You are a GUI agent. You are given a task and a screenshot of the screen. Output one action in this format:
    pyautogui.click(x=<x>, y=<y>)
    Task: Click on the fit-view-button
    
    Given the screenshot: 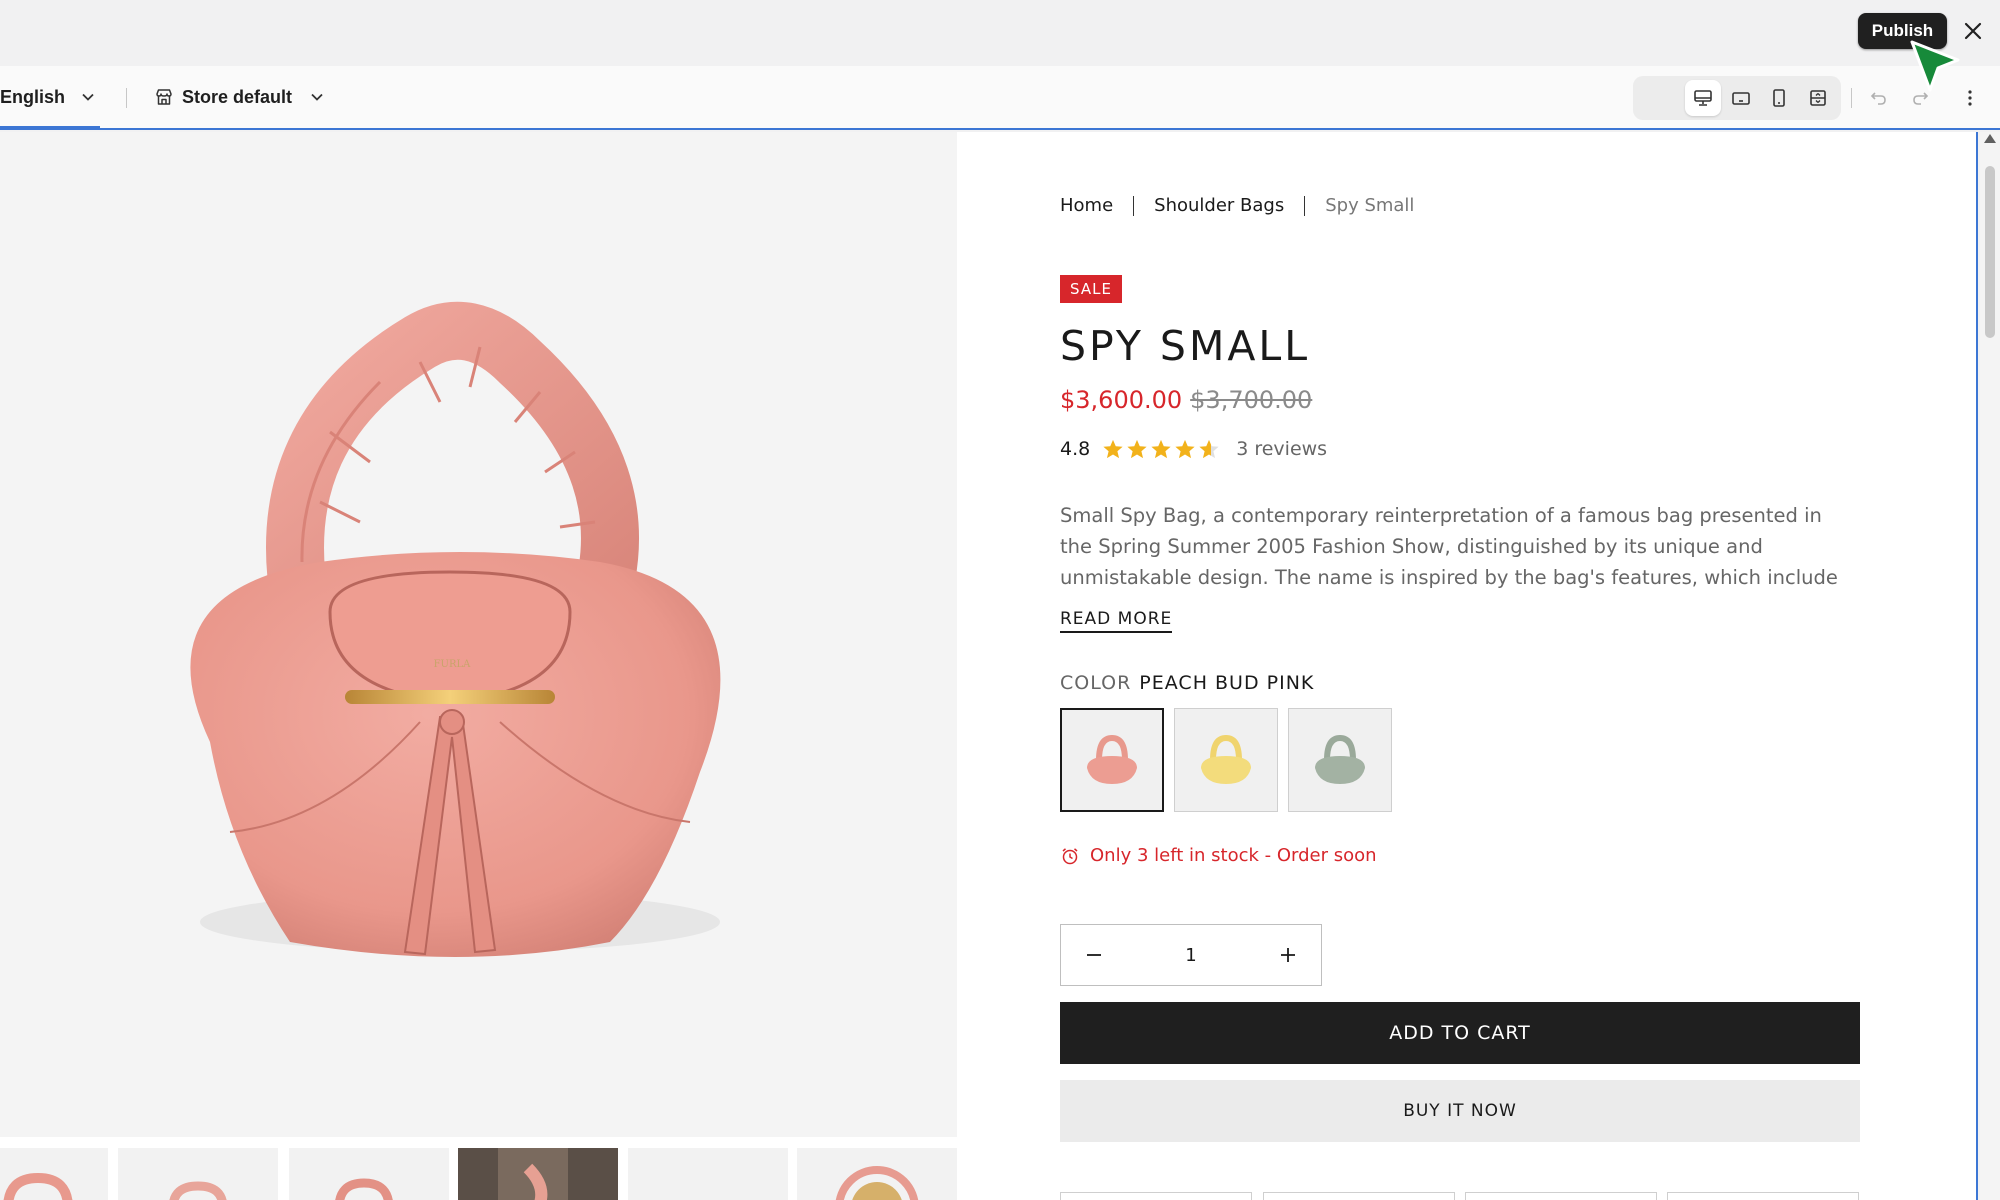 What is the action you would take?
    pyautogui.click(x=1818, y=98)
    